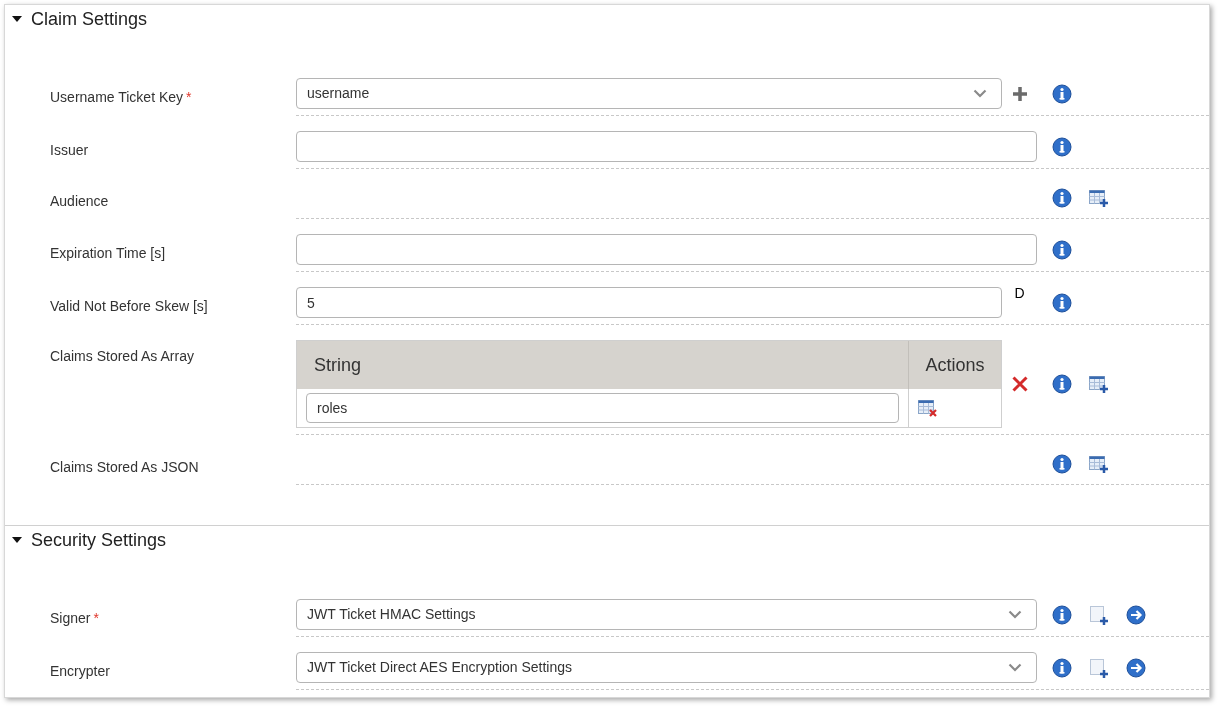 The image size is (1219, 706). I want to click on column-header: Actions, so click(955, 365).